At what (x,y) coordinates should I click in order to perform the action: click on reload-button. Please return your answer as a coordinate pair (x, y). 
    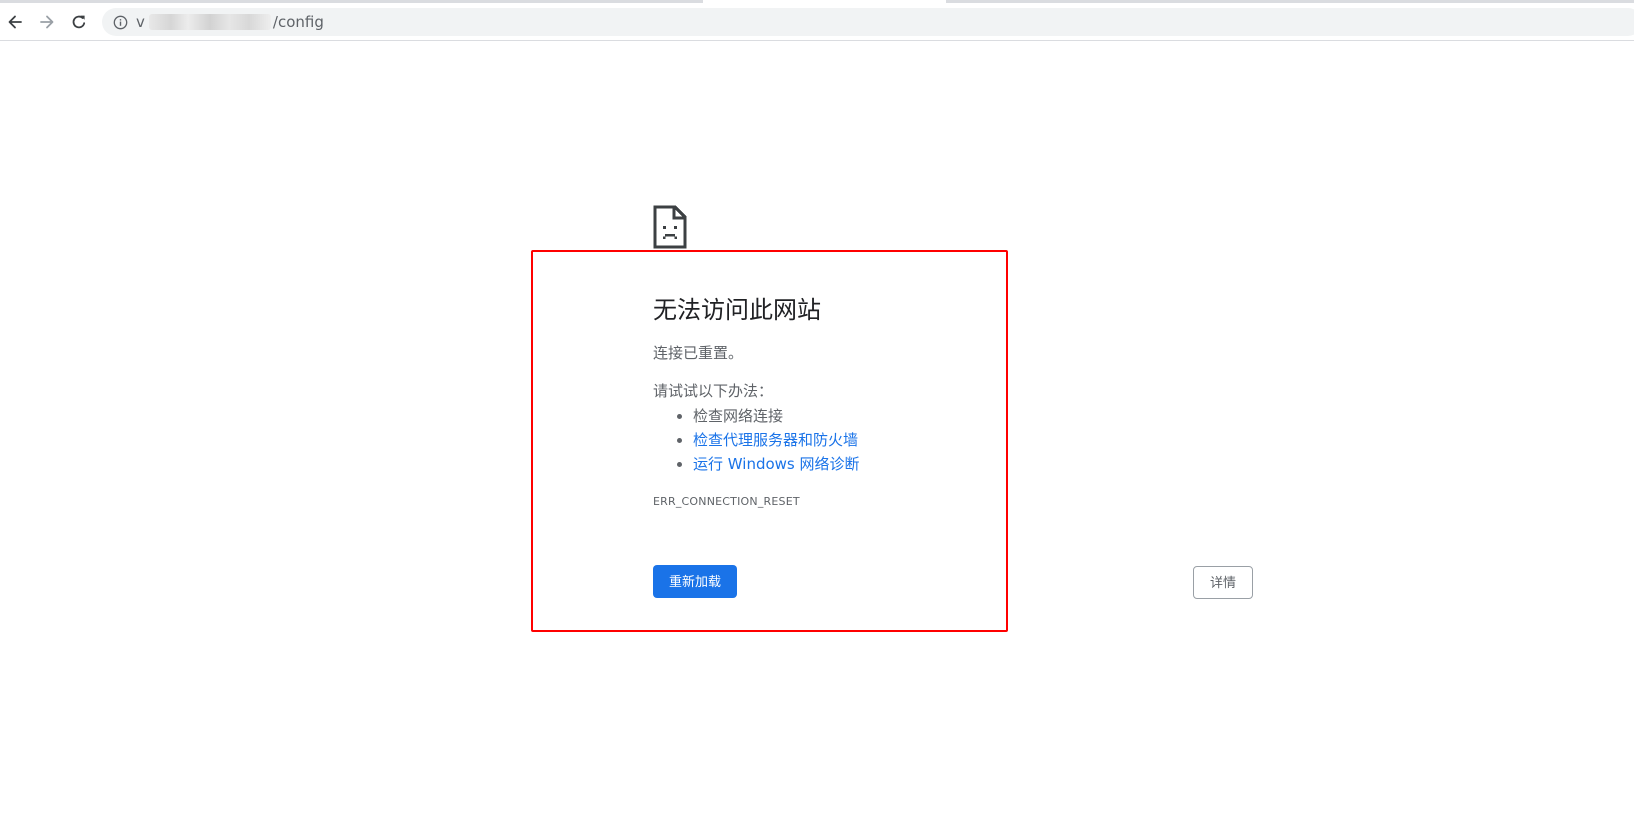
    Looking at the image, I should click on (79, 22).